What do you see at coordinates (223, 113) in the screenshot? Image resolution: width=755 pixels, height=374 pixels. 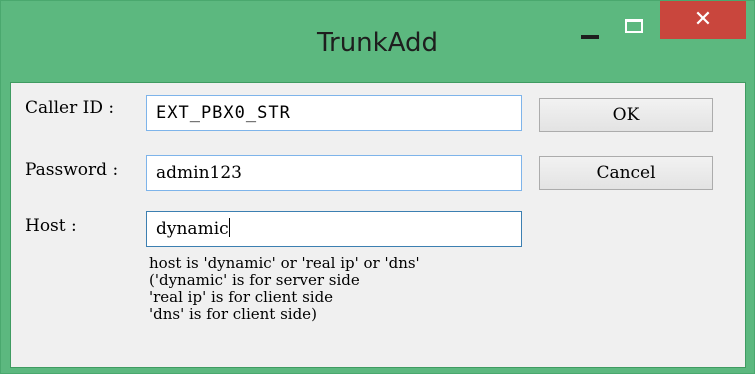 I see `caller-id-value: EXT_PBX0_STR` at bounding box center [223, 113].